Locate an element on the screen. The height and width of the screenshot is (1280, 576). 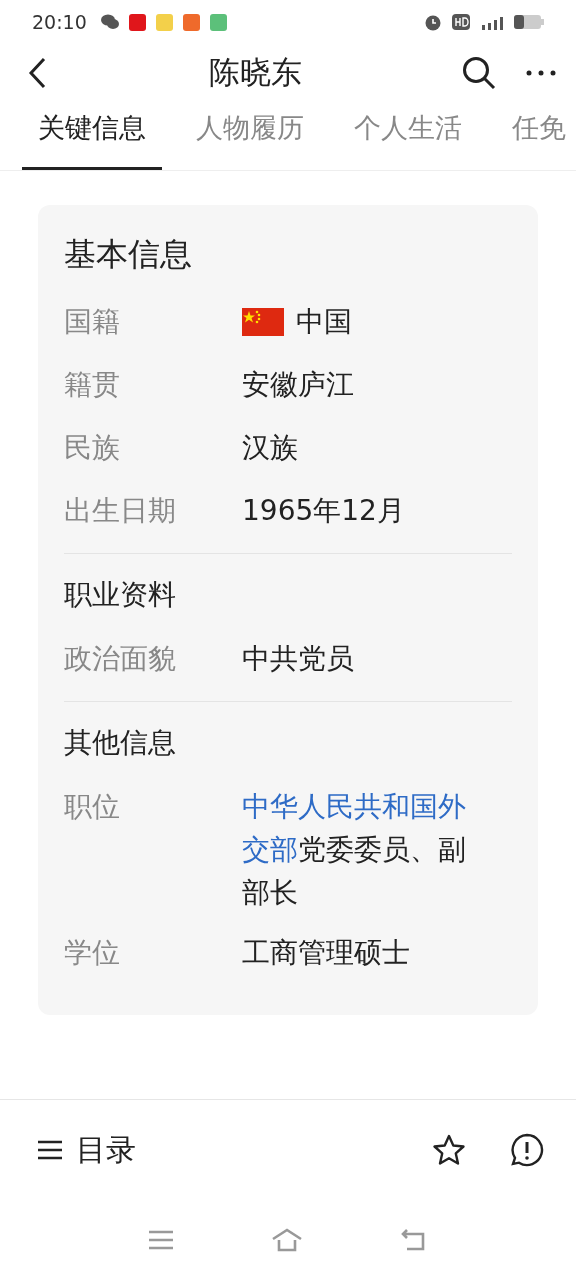
field-value: 中共党员 is located at coordinates (298, 659).